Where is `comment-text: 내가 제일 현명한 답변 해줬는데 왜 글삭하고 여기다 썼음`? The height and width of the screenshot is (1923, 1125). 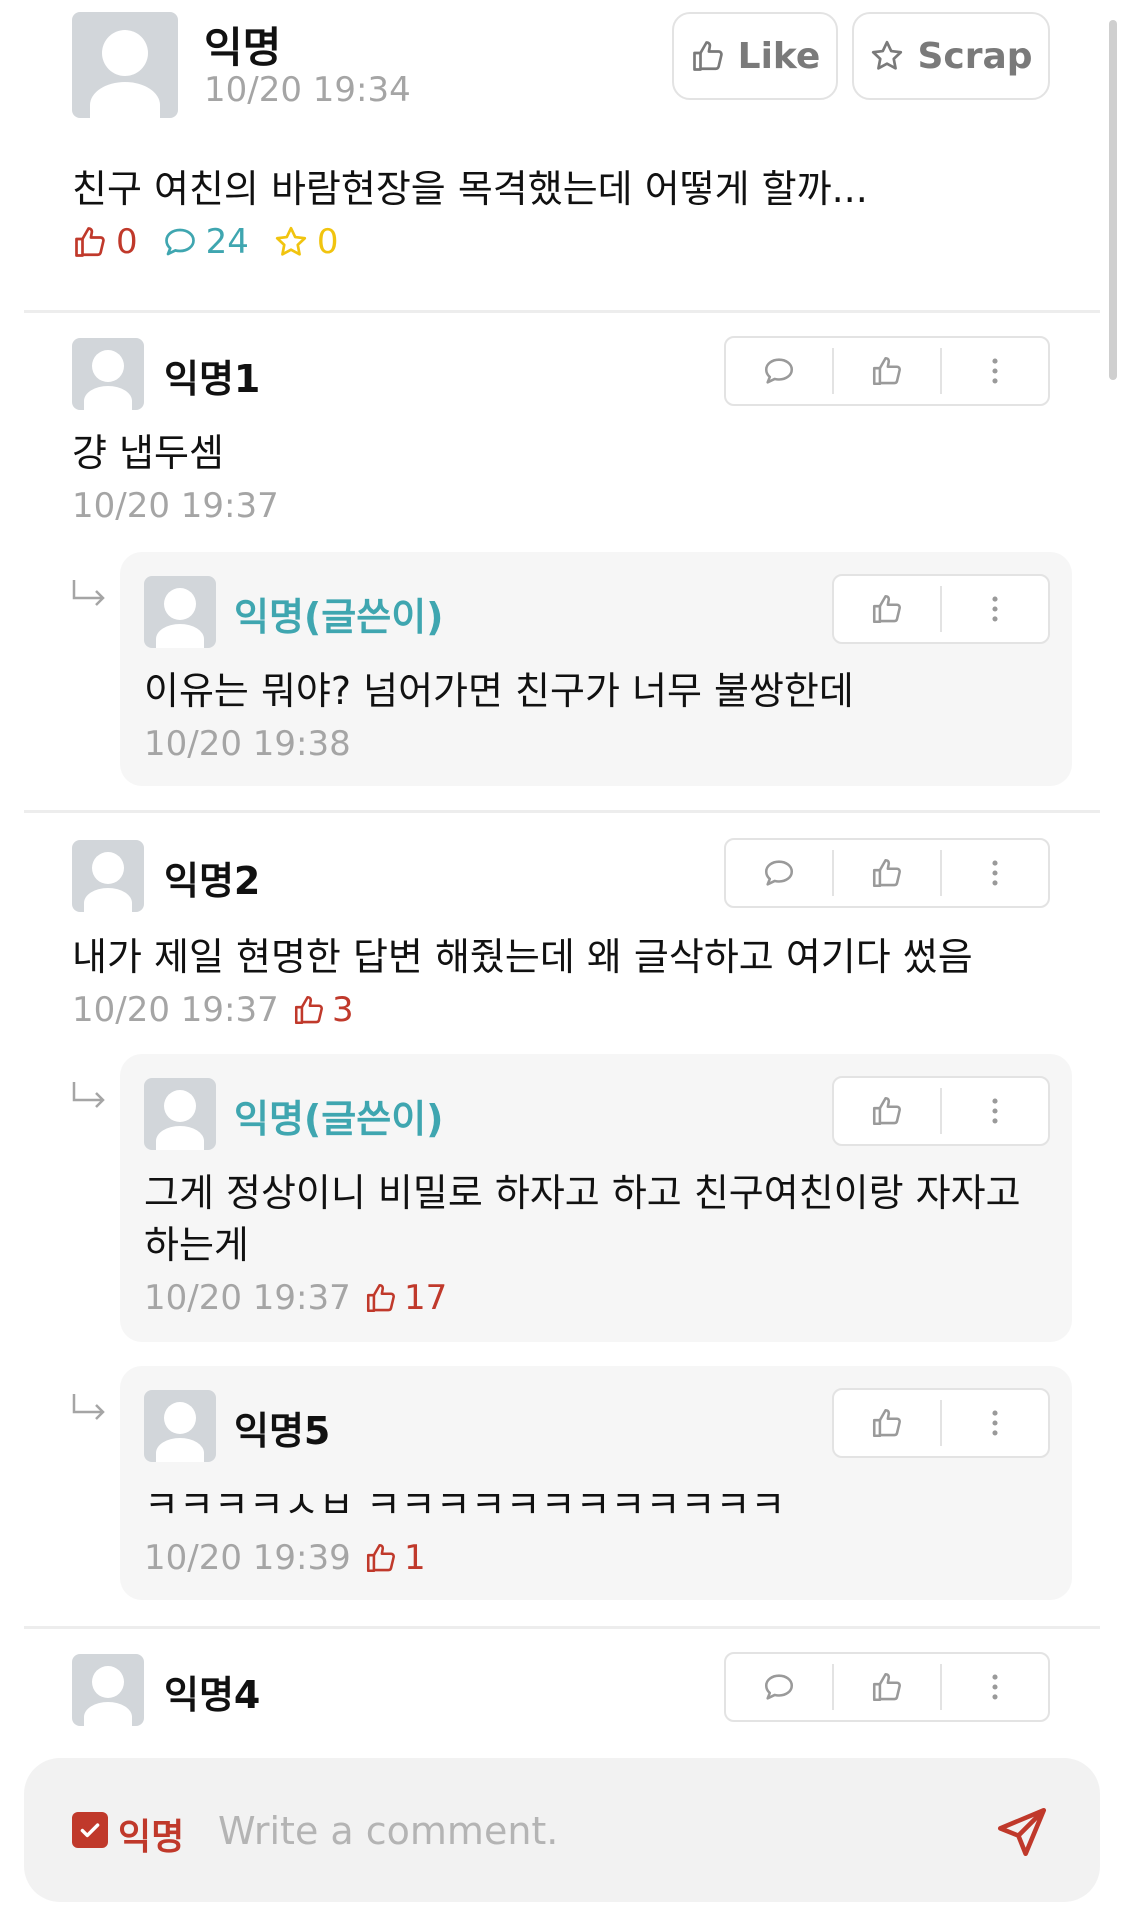
comment-text: 내가 제일 현명한 답변 해줬는데 왜 글삭하고 여기다 썼음 is located at coordinates (522, 957).